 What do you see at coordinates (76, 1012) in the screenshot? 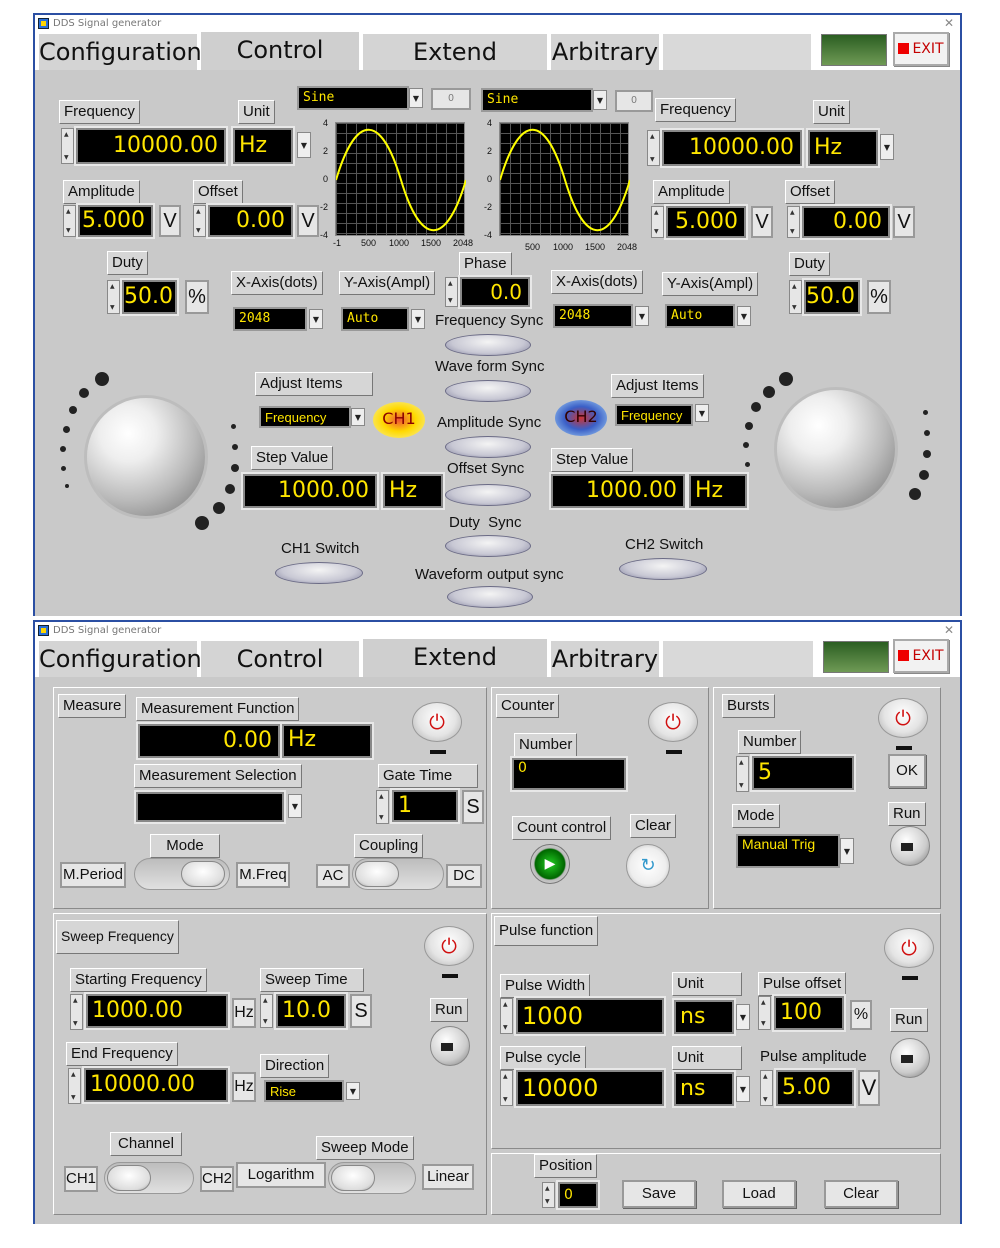
I see `start-frequency-spinner` at bounding box center [76, 1012].